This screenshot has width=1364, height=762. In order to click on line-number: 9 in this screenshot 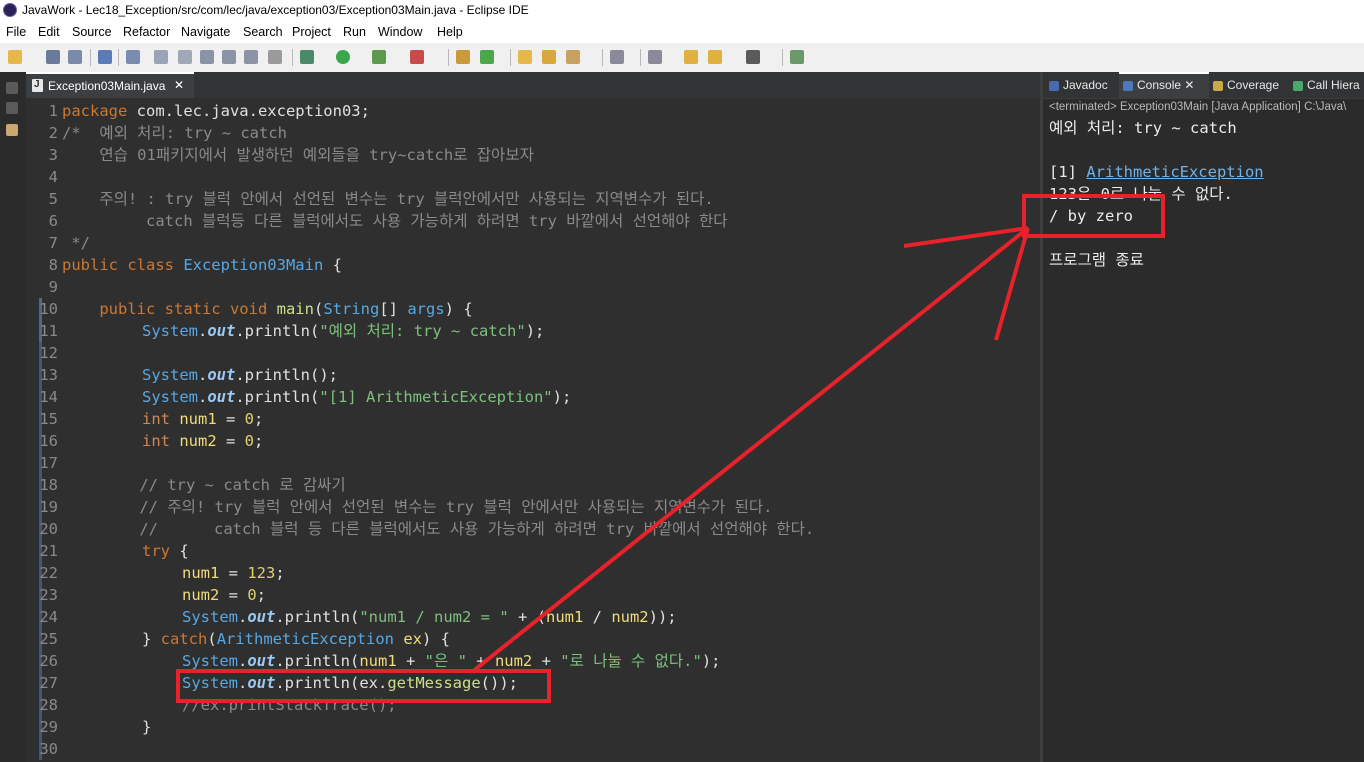, I will do `click(53, 287)`.